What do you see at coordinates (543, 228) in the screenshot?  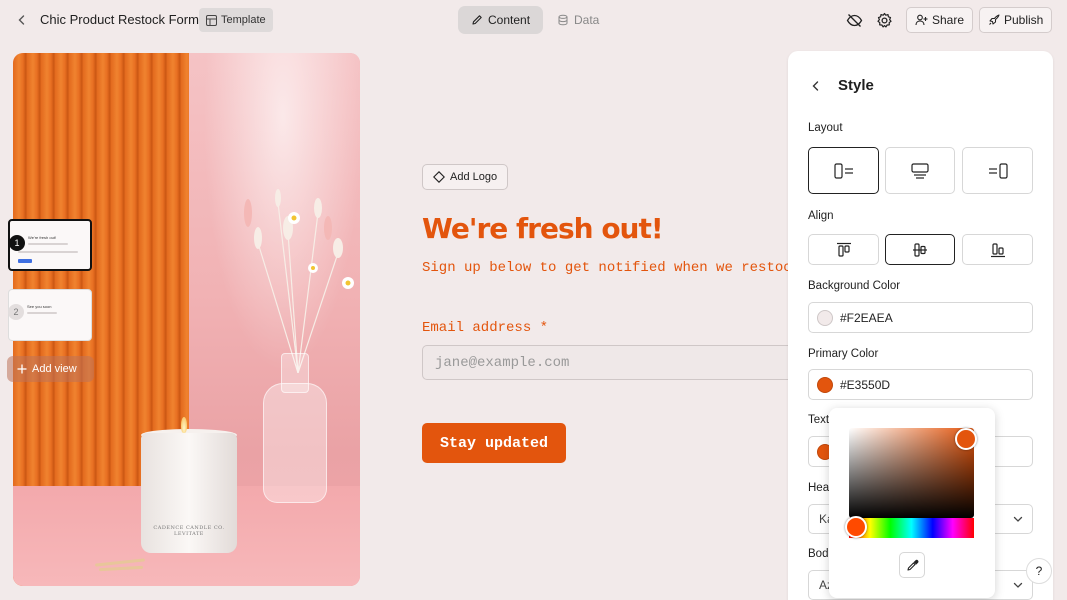 I see `form-headline: We're fresh out!` at bounding box center [543, 228].